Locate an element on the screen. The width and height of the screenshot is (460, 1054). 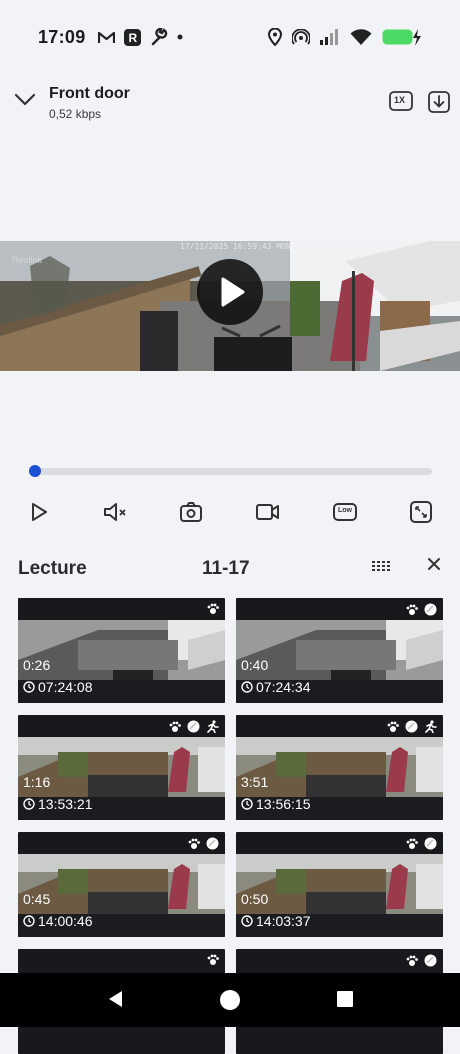
snapshot-icon is located at coordinates (191, 512).